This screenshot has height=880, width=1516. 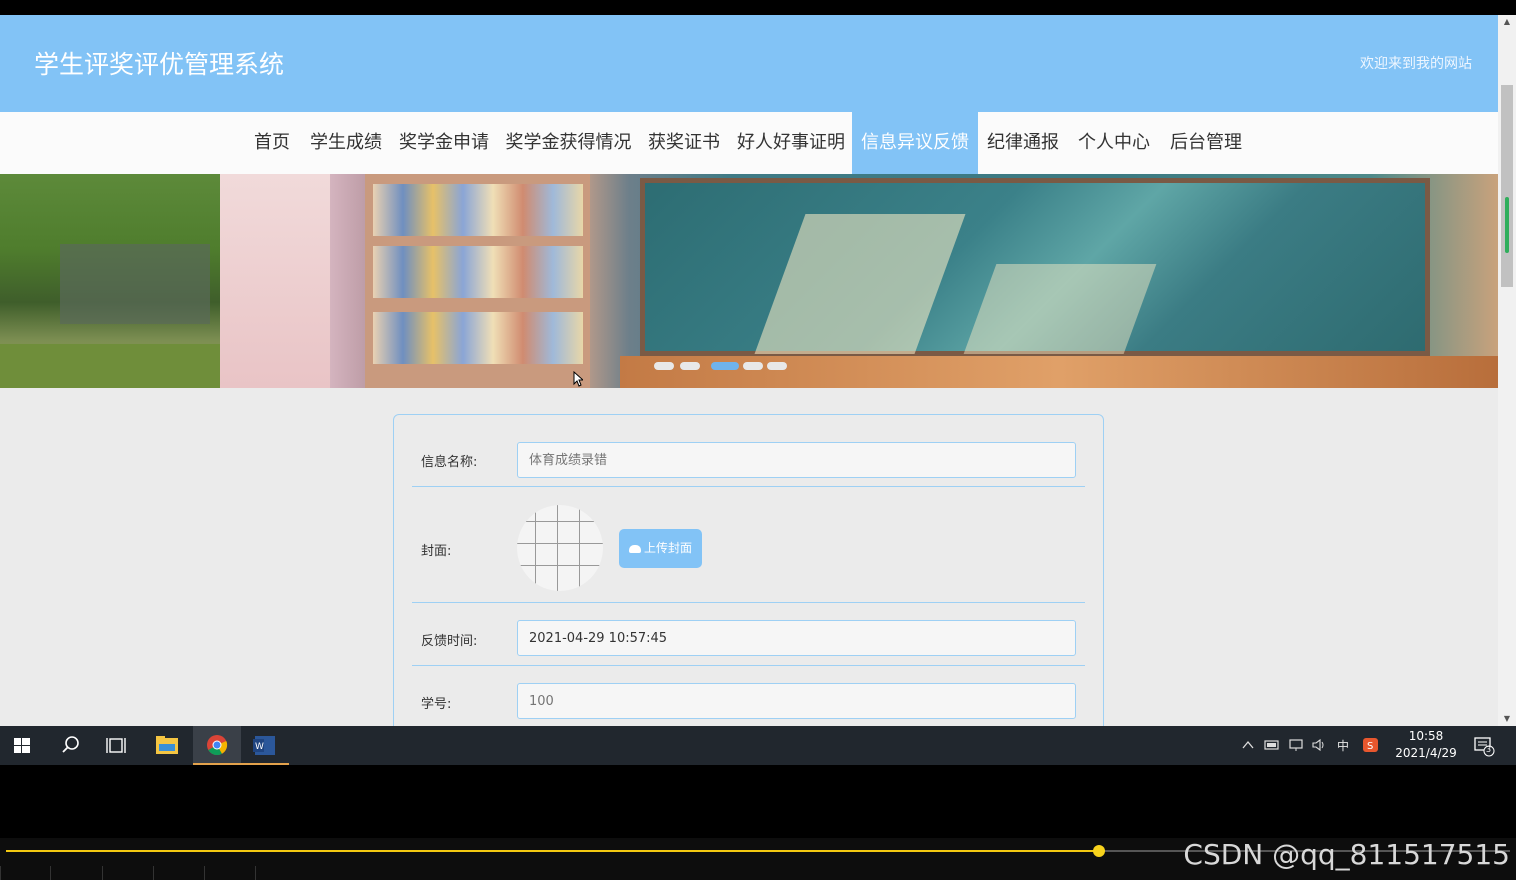 I want to click on nav-item-profile: 个人中心, so click(x=1114, y=143).